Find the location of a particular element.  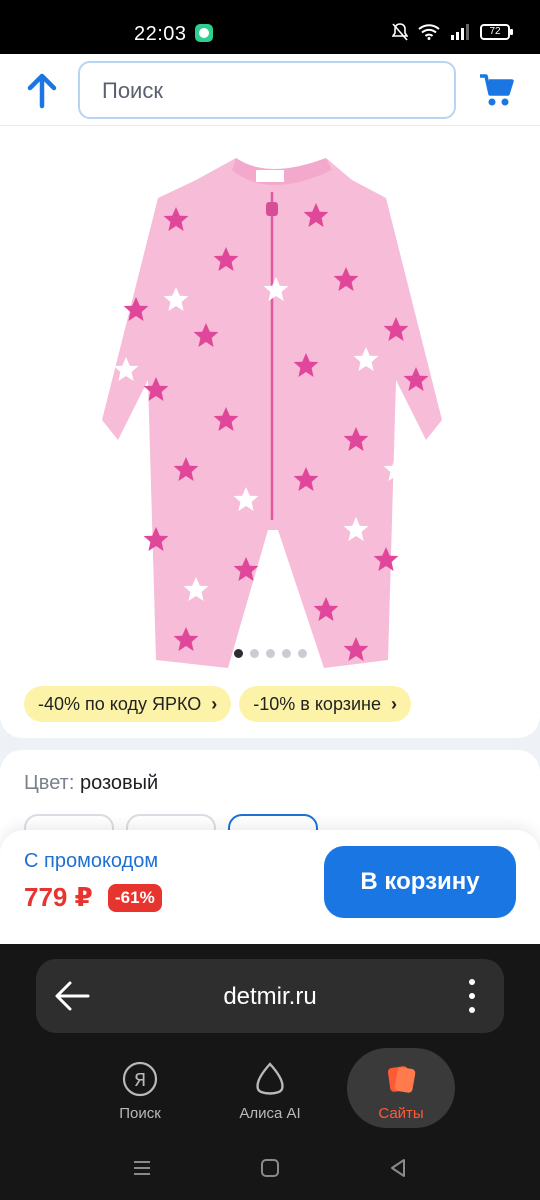

search-box is located at coordinates (267, 90).